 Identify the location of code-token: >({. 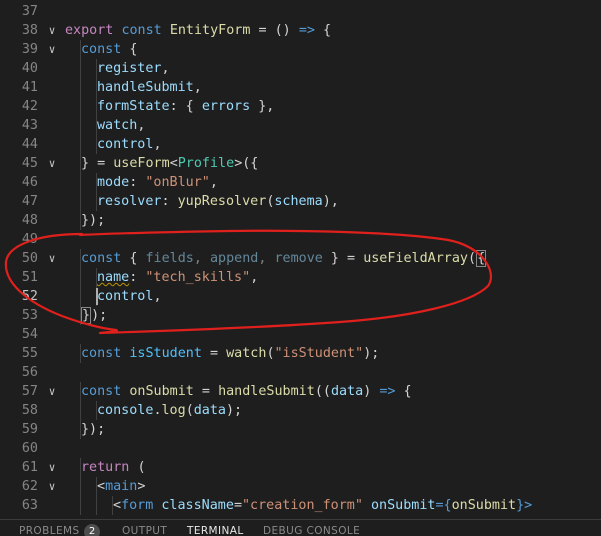
(246, 163).